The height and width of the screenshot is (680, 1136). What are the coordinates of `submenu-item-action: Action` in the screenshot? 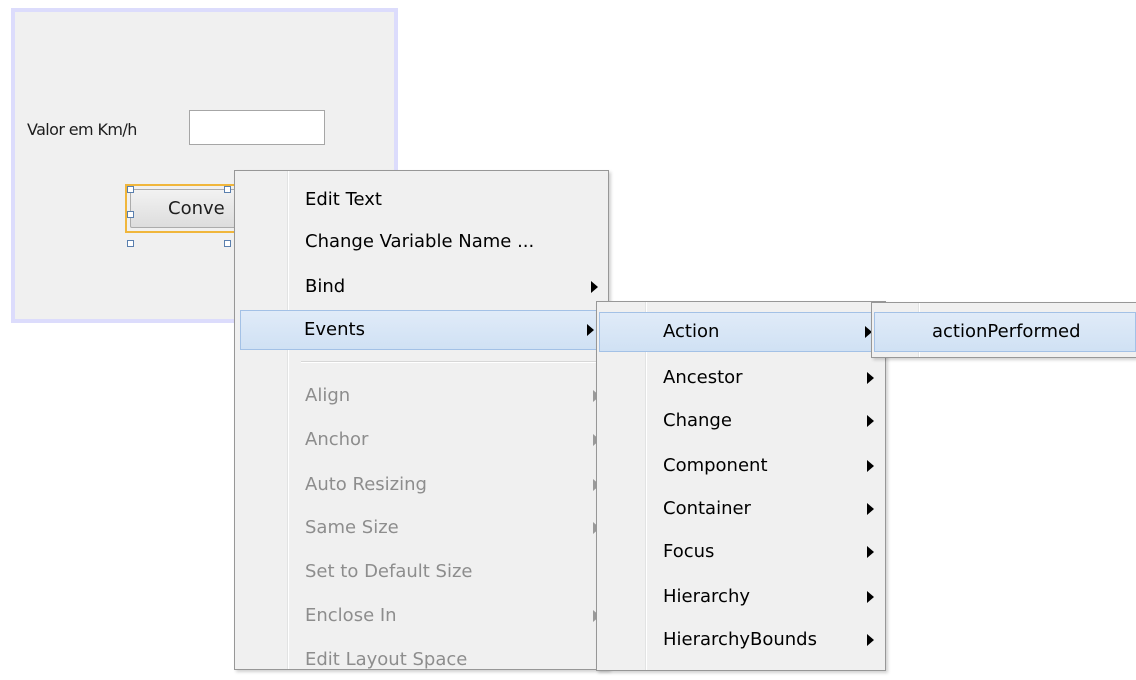 It's located at (741, 332).